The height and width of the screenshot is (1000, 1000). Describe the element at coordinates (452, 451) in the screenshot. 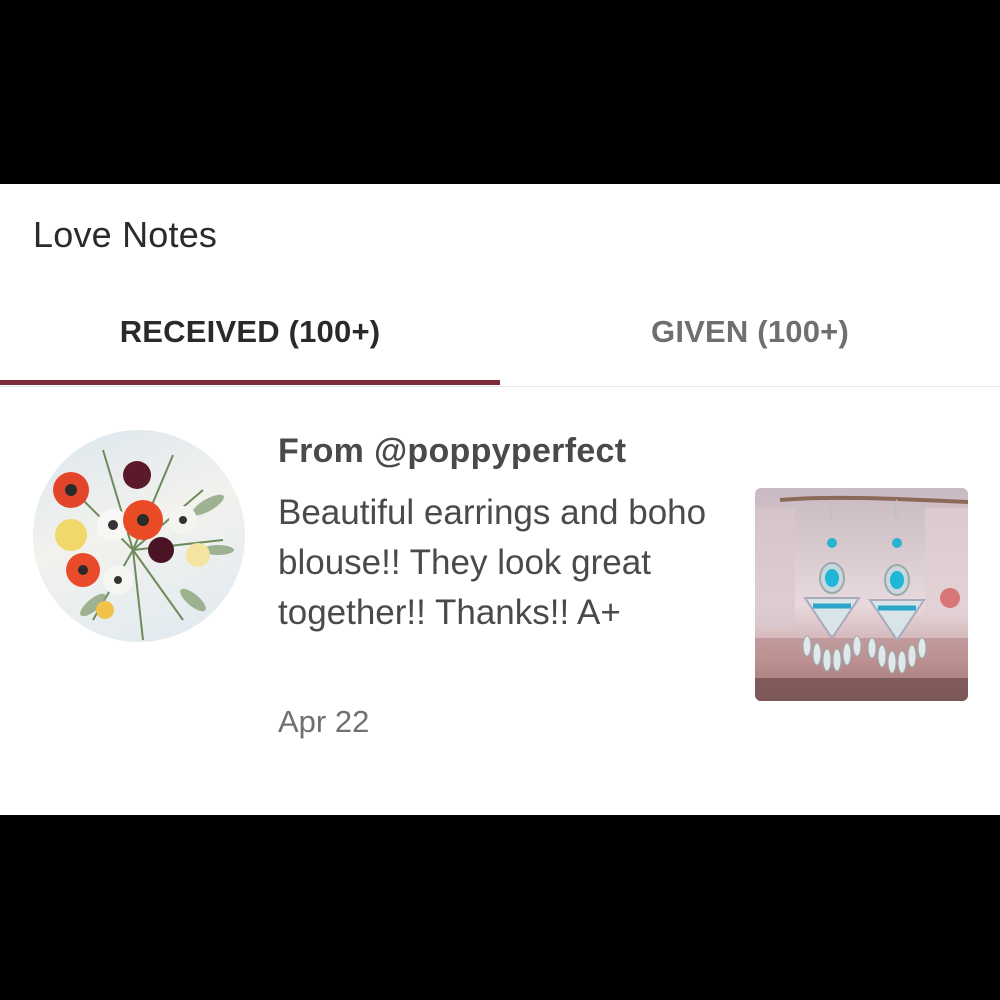

I see `note-sender: From @poppyperfect` at that location.